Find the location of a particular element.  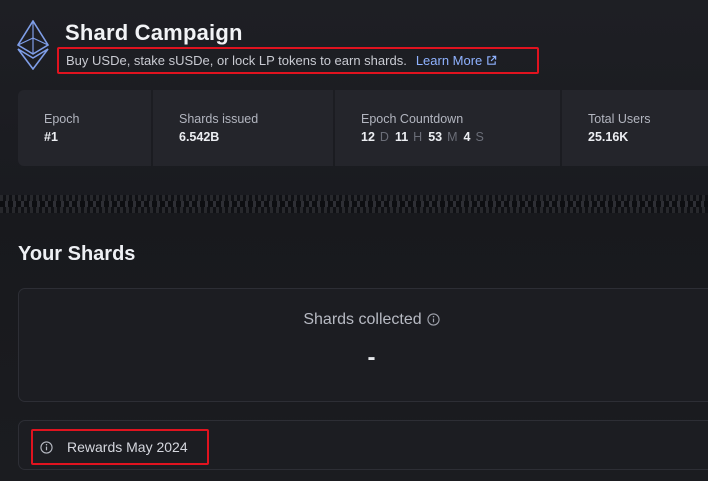

stat-label: Shards issued is located at coordinates (219, 119).